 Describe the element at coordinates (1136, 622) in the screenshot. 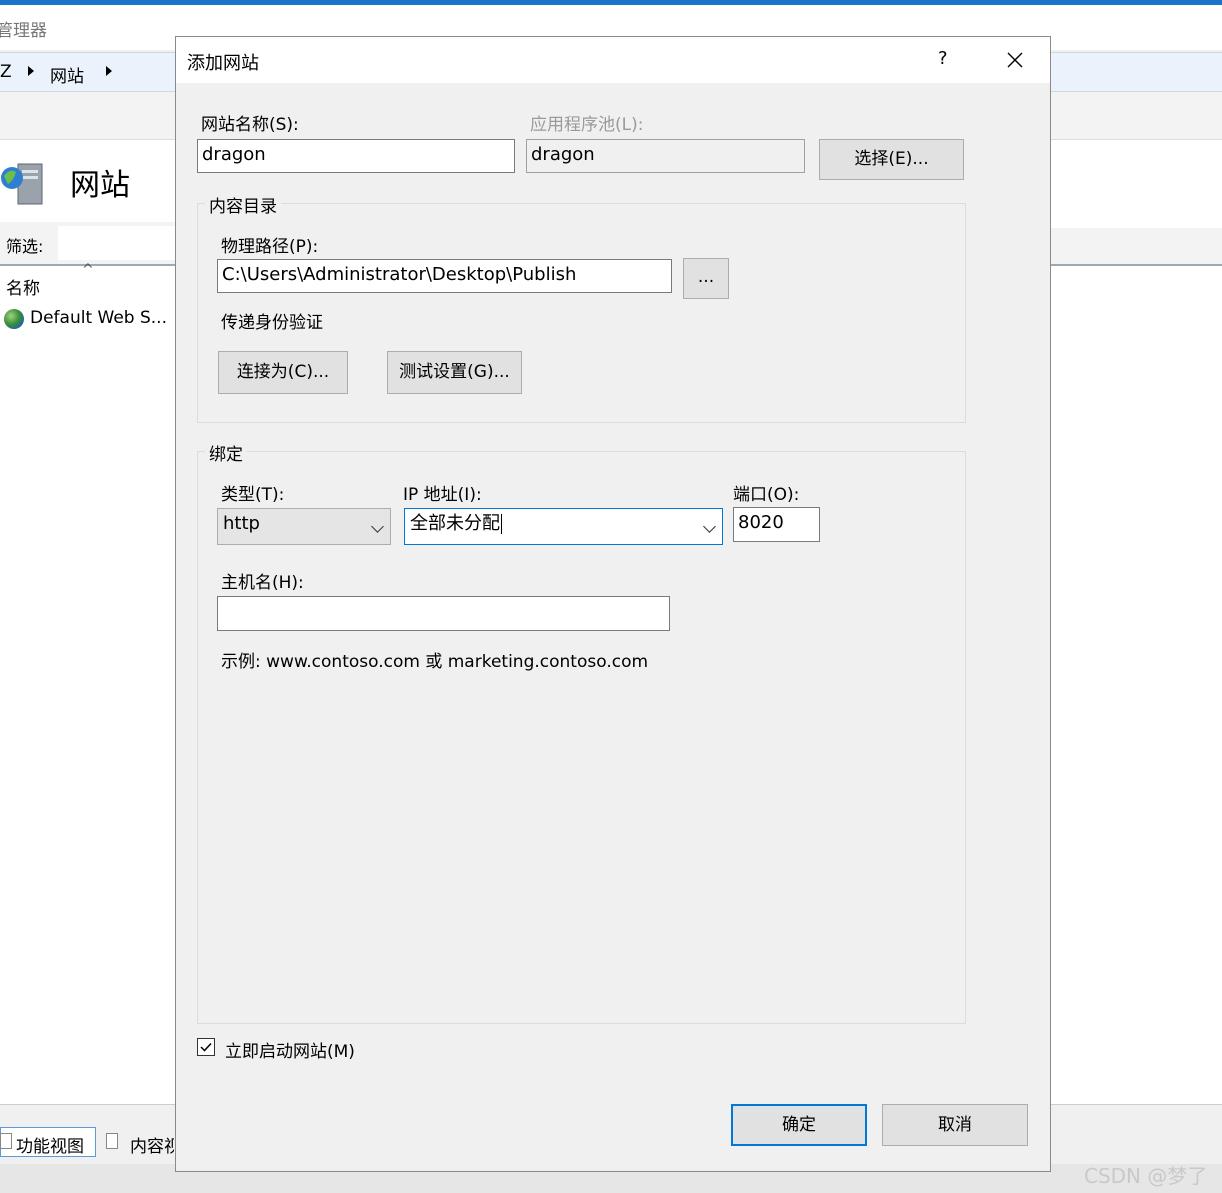

I see `actions-pane` at that location.